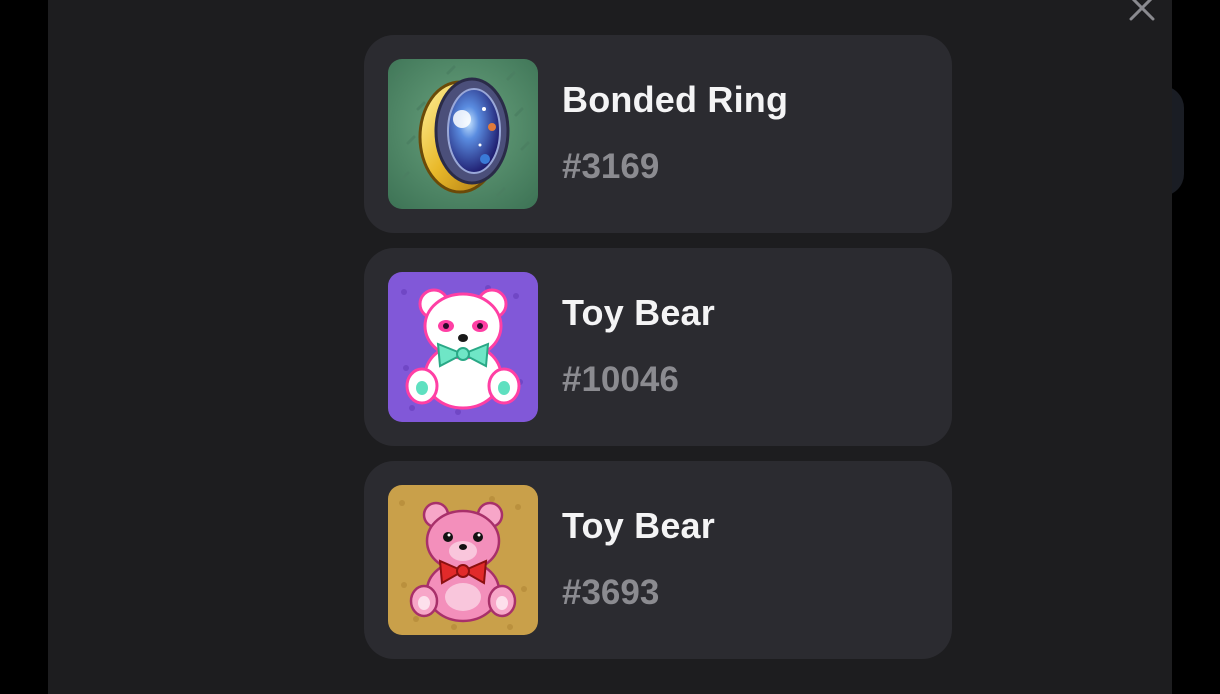  What do you see at coordinates (611, 592) in the screenshot?
I see `item-number: #3693` at bounding box center [611, 592].